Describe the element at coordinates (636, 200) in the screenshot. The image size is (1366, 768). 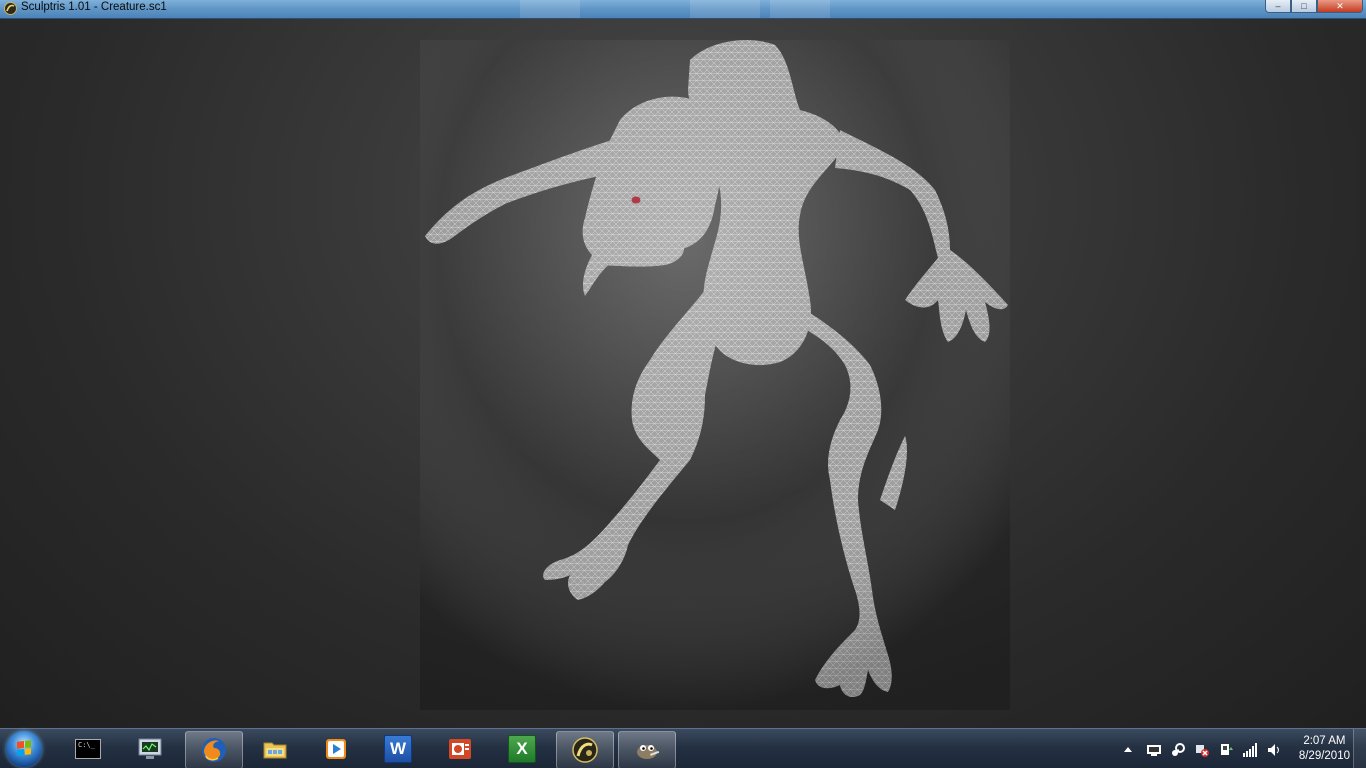
I see `creature-eye` at that location.